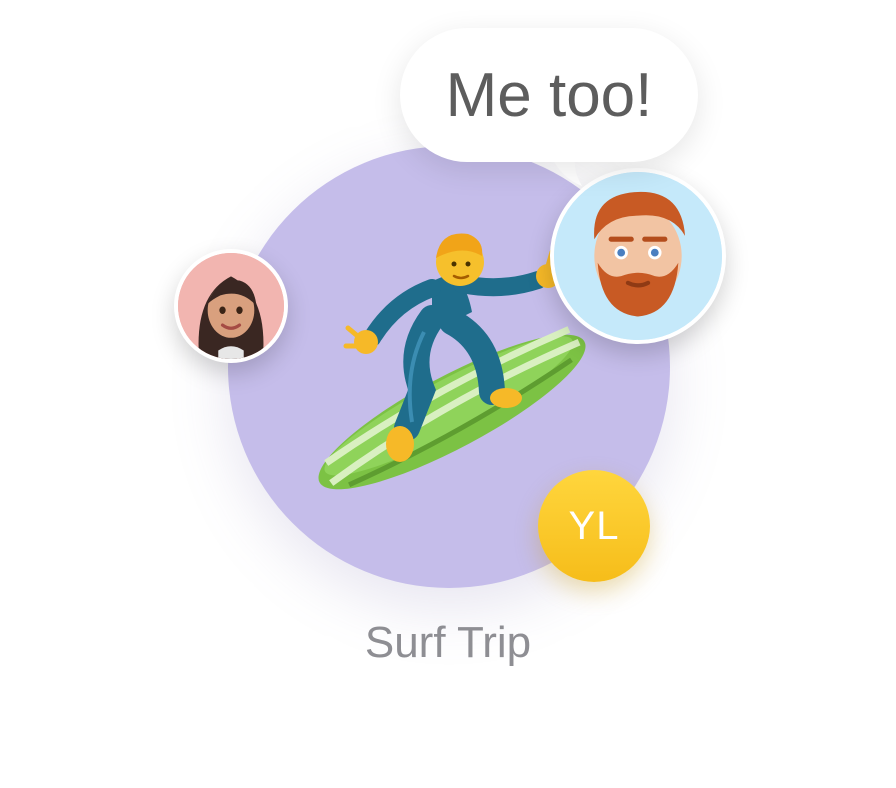 Image resolution: width=896 pixels, height=788 pixels. I want to click on message-bubble: Me too!, so click(549, 95).